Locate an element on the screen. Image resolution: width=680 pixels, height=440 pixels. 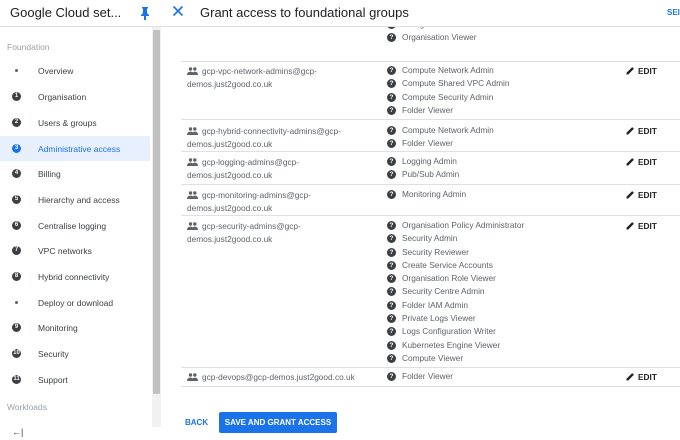
save-and-grant-access-button: SAVE AND GRANT ACCESS is located at coordinates (278, 422).